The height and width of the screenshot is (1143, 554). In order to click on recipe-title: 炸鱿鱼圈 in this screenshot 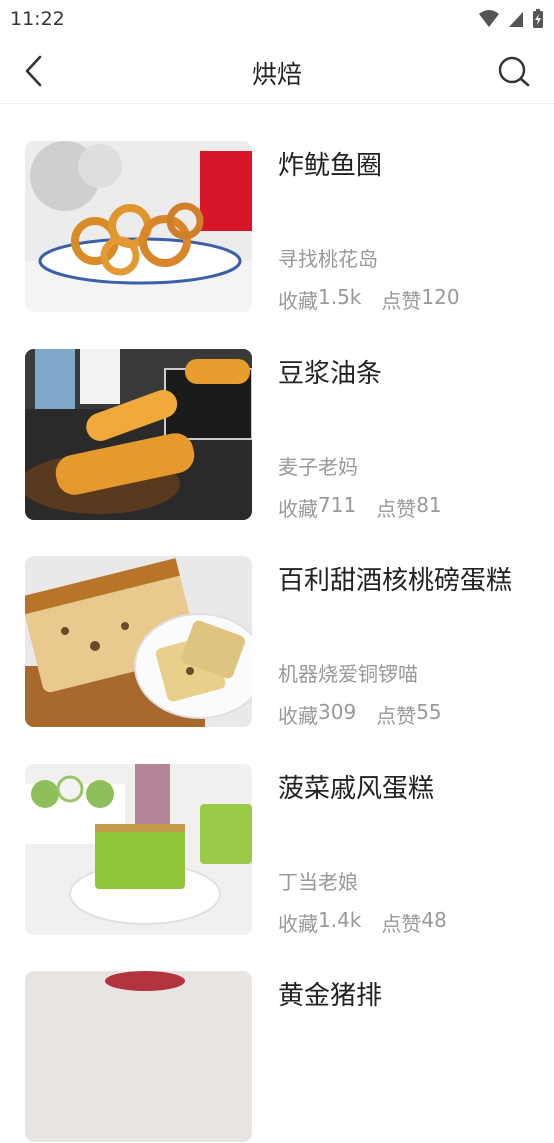, I will do `click(330, 166)`.